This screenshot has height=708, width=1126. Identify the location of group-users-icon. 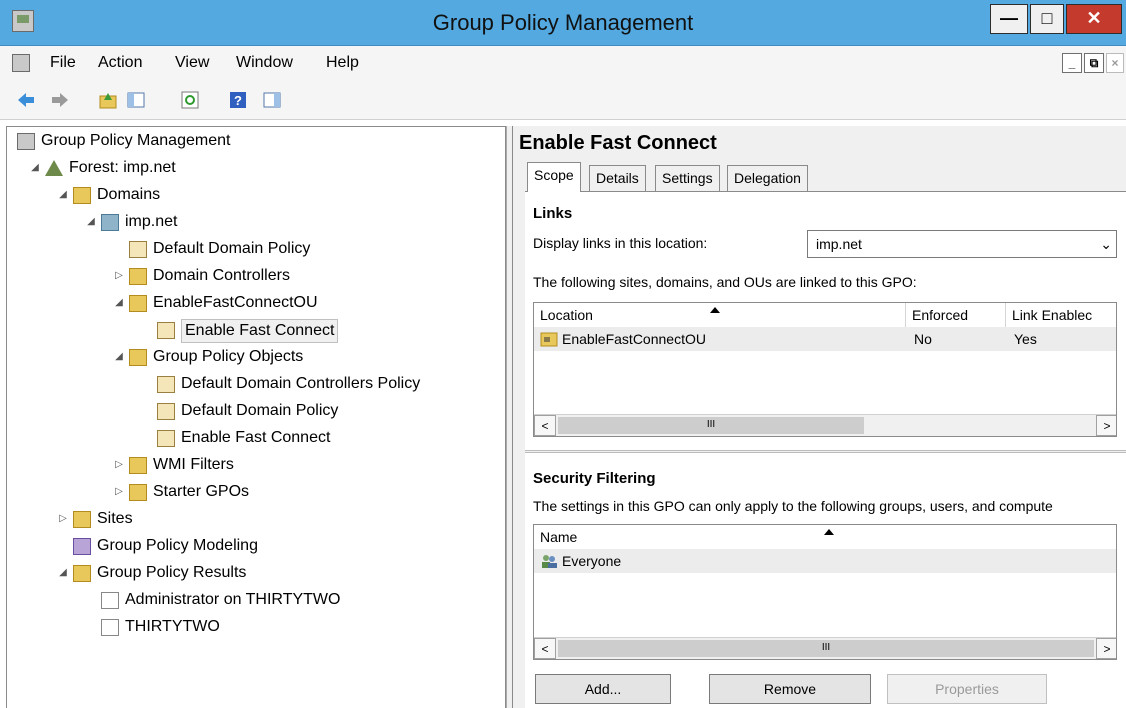
(549, 561).